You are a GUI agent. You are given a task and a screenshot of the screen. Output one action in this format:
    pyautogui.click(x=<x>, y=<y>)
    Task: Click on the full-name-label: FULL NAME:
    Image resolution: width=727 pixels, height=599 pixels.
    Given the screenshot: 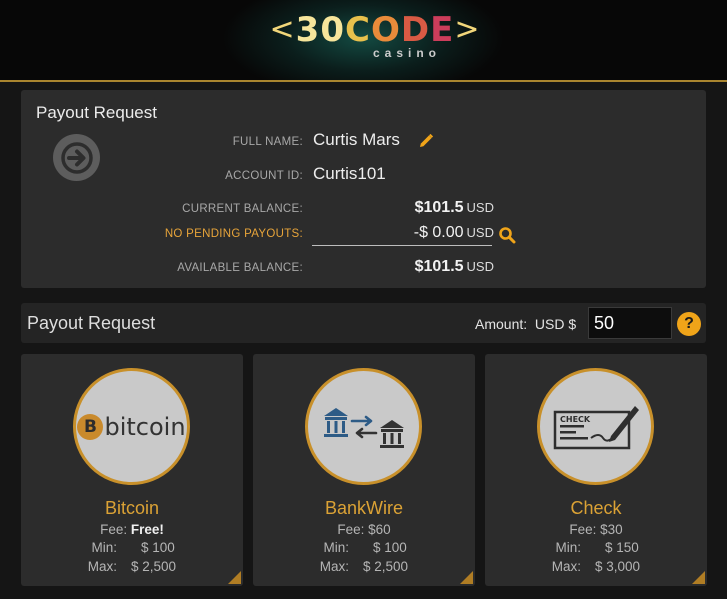 What is the action you would take?
    pyautogui.click(x=267, y=142)
    